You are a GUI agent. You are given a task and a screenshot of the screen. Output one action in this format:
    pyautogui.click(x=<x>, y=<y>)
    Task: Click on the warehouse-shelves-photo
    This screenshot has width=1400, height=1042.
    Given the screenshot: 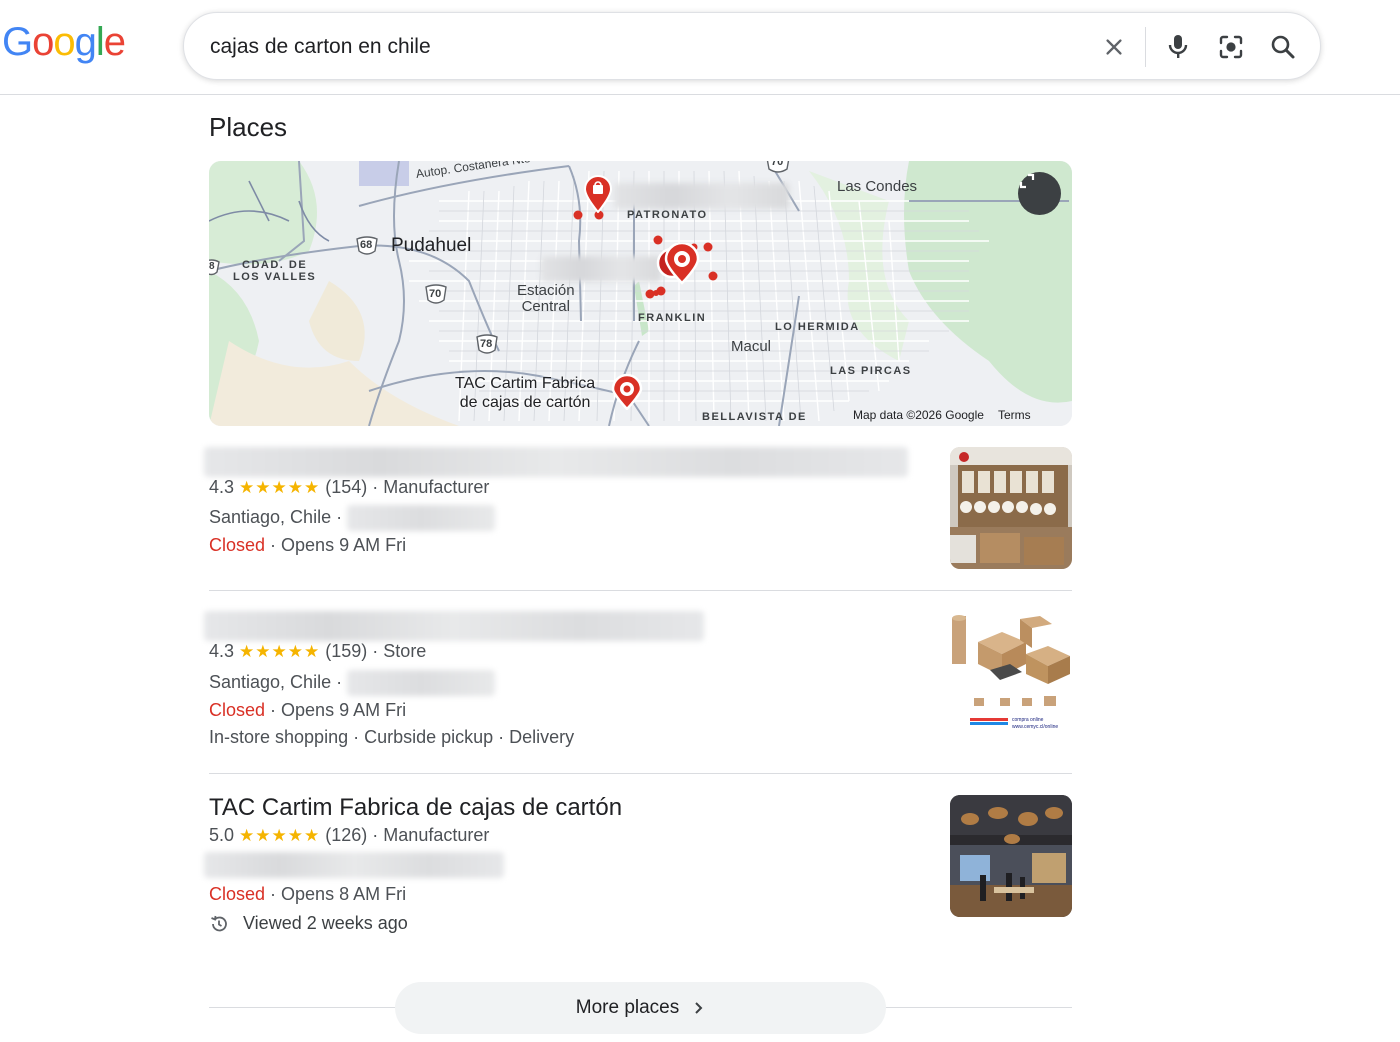 What is the action you would take?
    pyautogui.click(x=1011, y=508)
    